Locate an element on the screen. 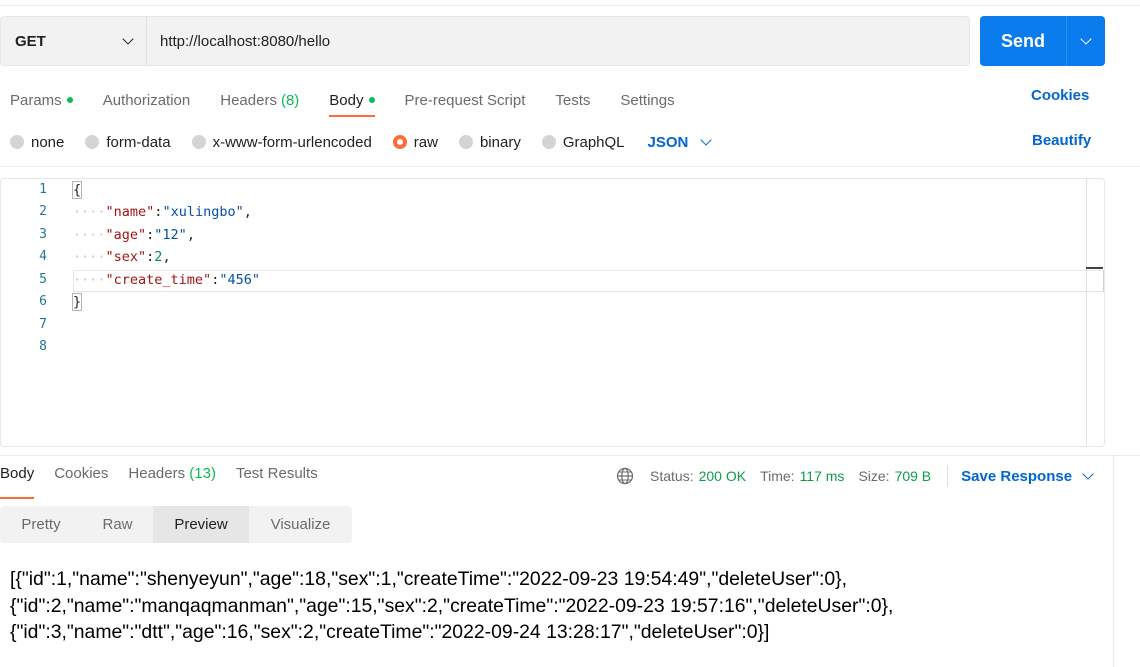 Image resolution: width=1140 pixels, height=667 pixels. radio-binary: binary is located at coordinates (489, 142).